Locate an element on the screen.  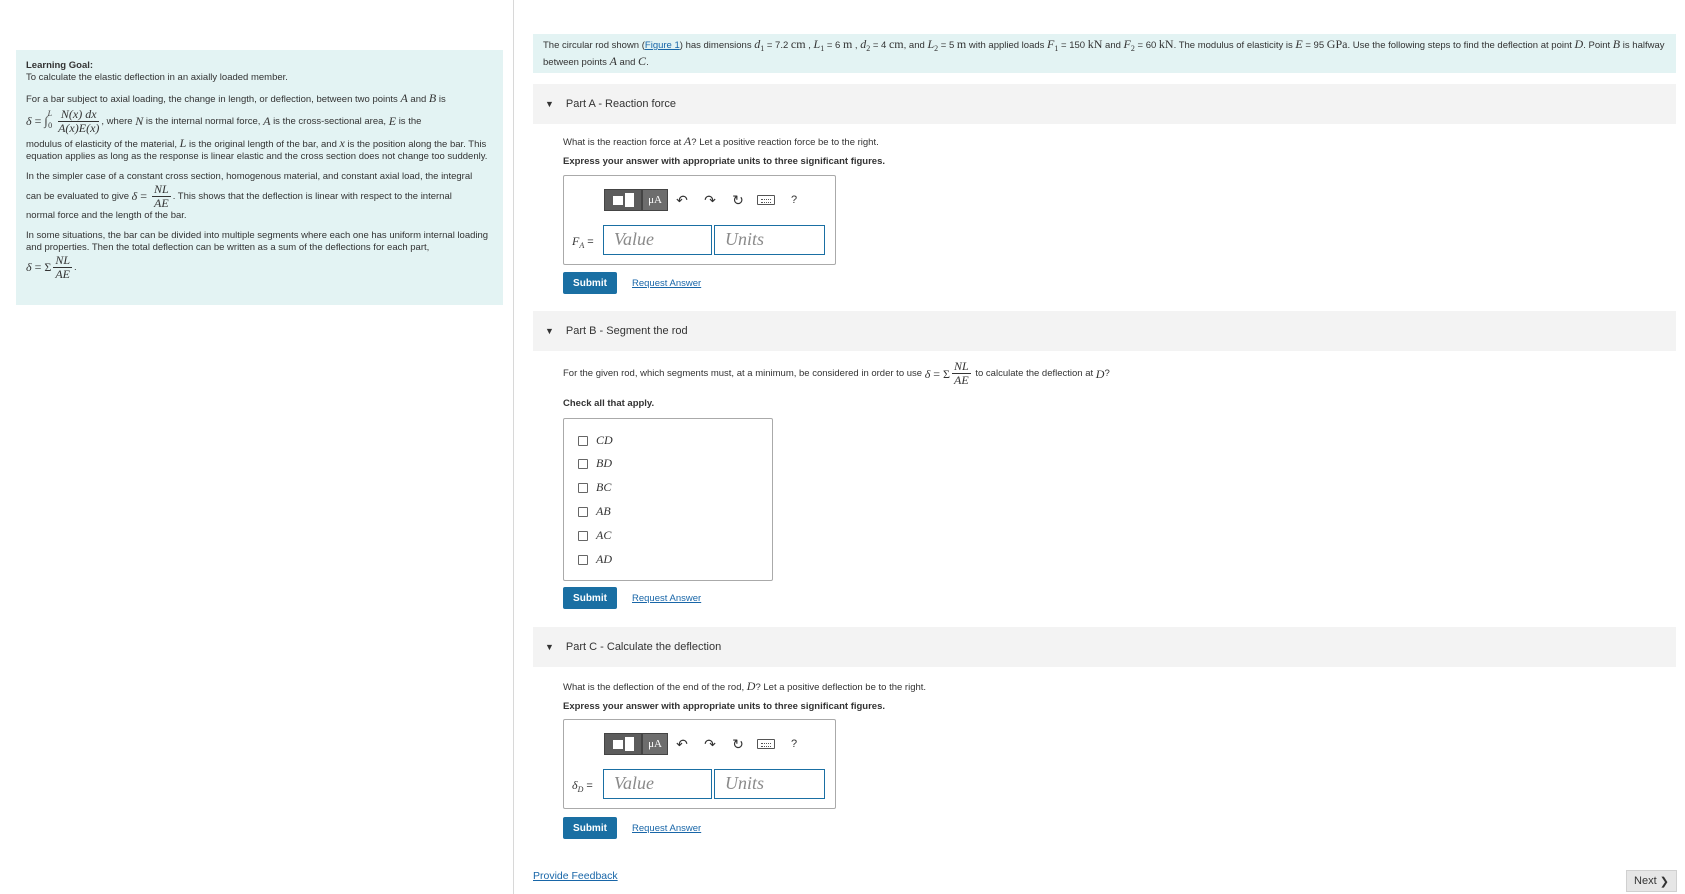
part-c-submit-button: Submit is located at coordinates (590, 828).